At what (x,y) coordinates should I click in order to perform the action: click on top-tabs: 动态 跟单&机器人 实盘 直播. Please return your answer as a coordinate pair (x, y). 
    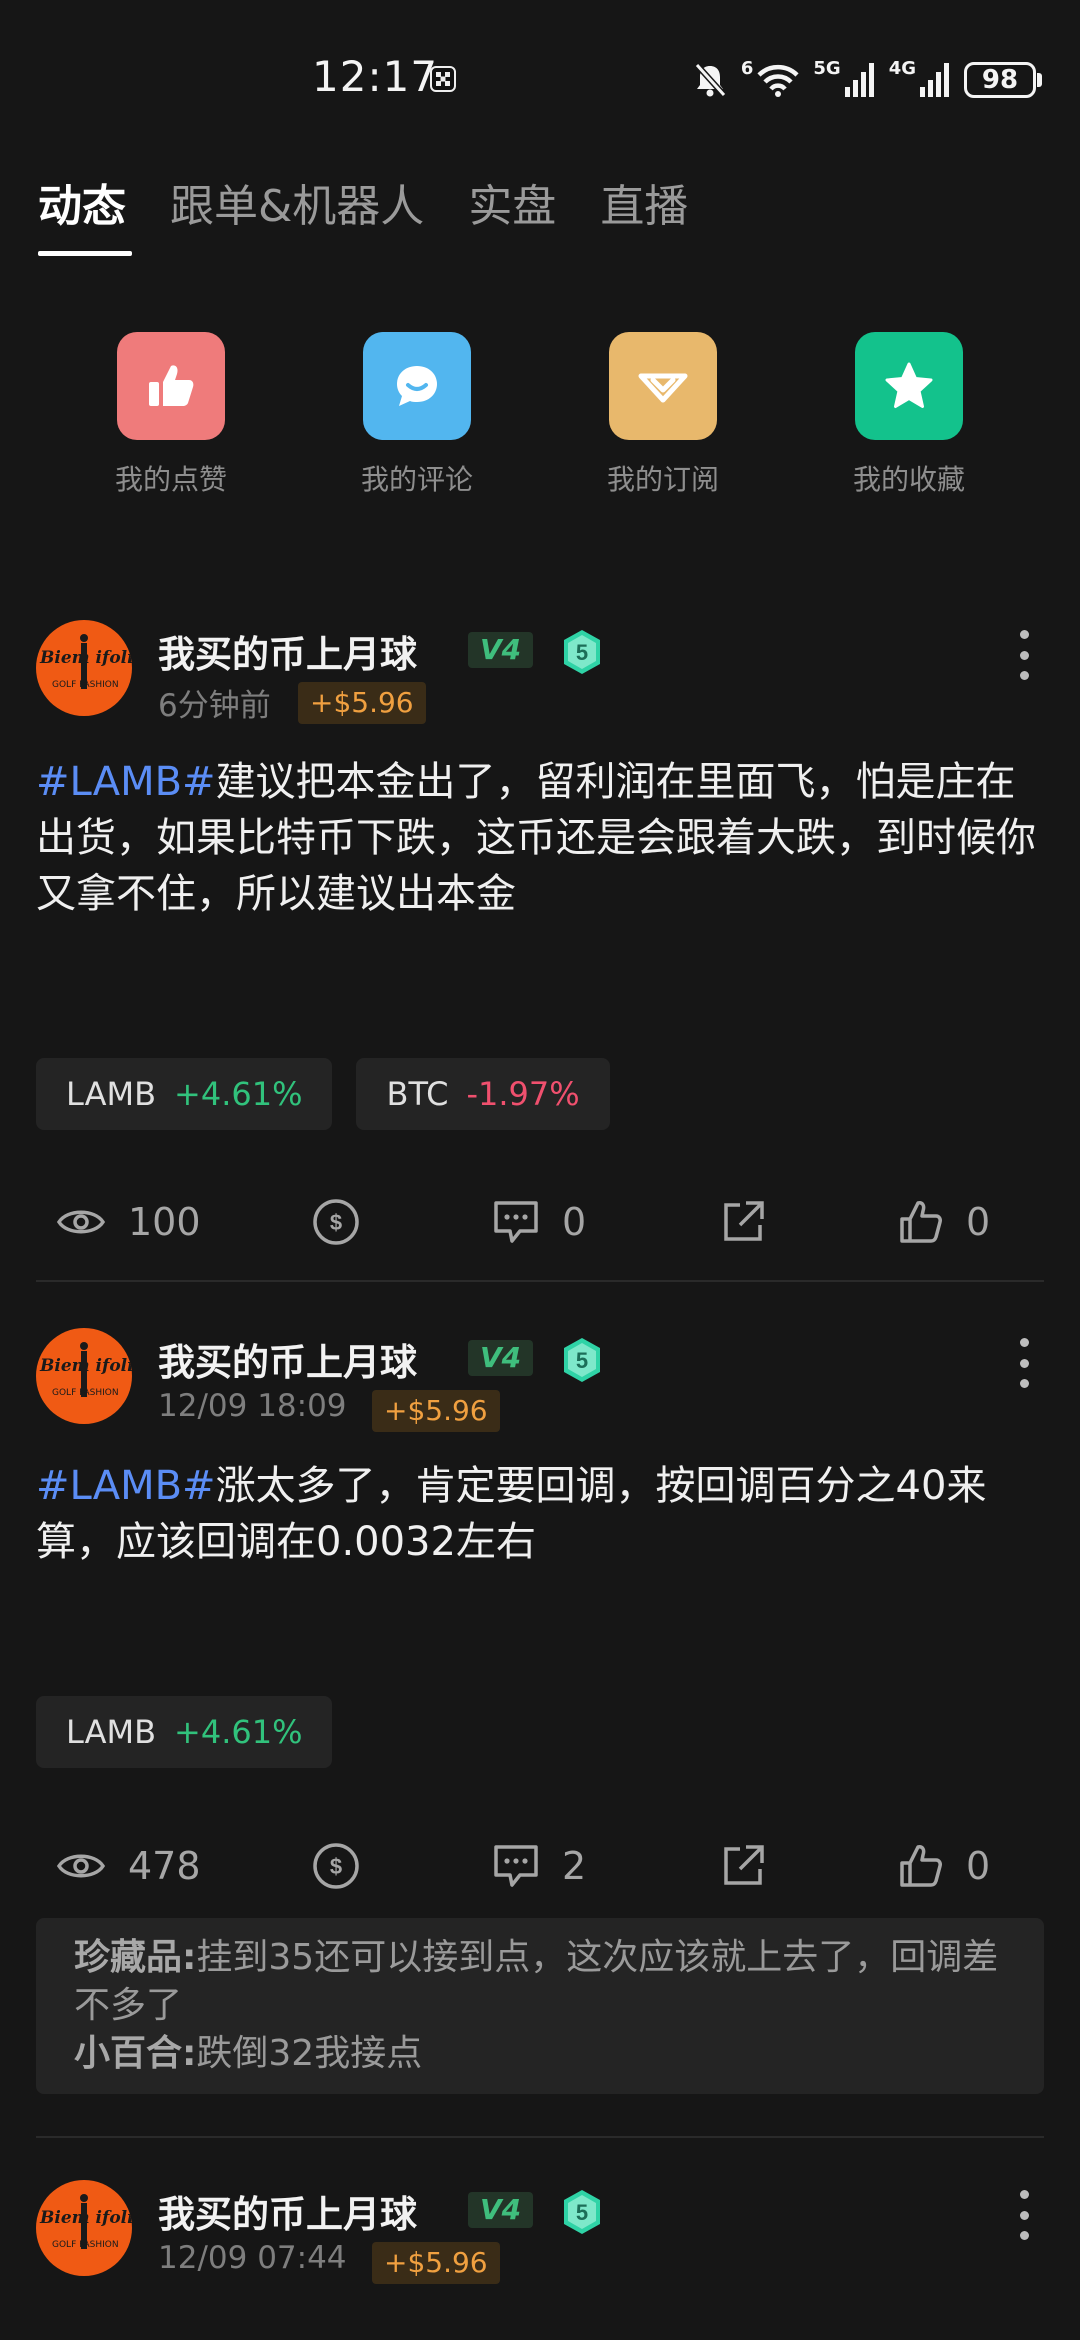
    Looking at the image, I should click on (363, 213).